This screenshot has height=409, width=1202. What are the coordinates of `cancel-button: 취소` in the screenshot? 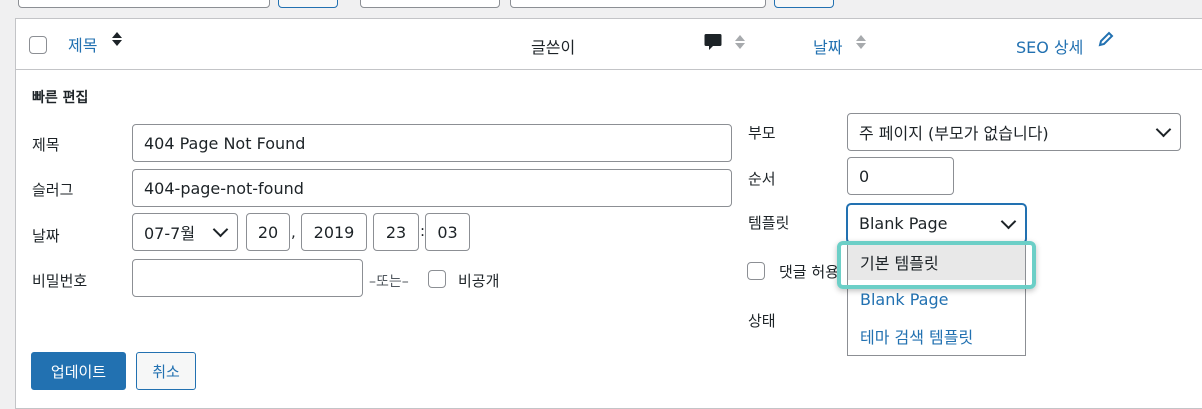 It's located at (166, 371).